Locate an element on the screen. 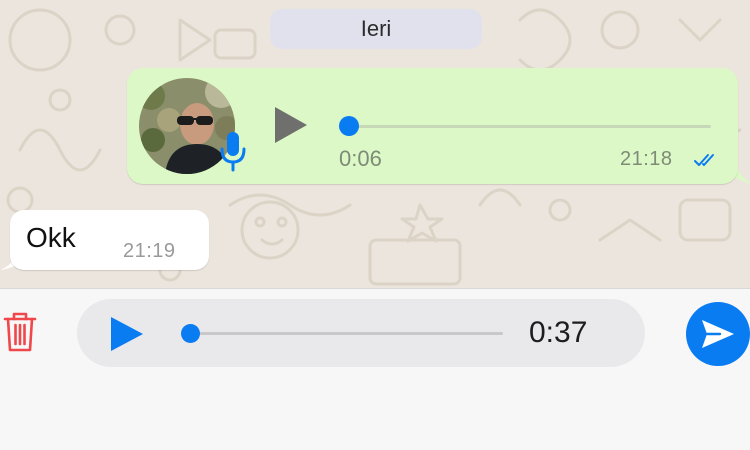 The width and height of the screenshot is (750, 450). recording-preview-player: 0:37 is located at coordinates (361, 333).